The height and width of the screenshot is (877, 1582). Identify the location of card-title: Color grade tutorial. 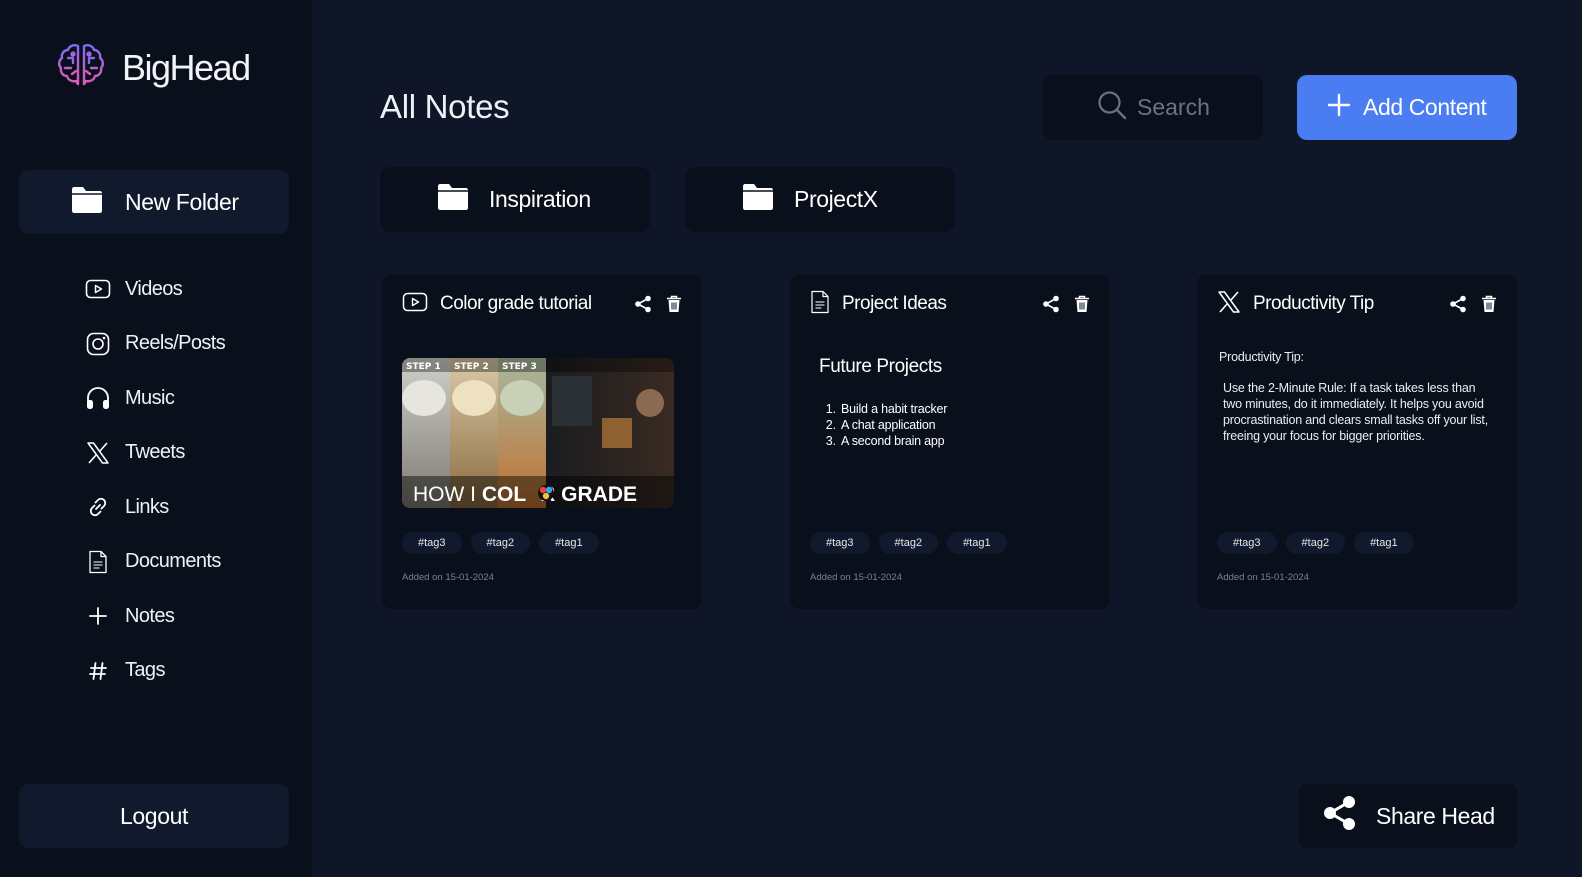
(516, 303).